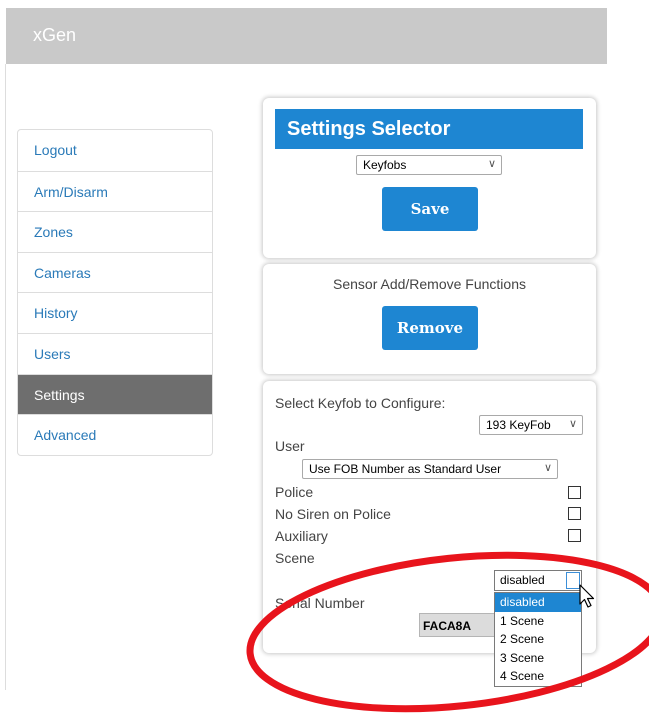  I want to click on police-label: Police, so click(294, 492).